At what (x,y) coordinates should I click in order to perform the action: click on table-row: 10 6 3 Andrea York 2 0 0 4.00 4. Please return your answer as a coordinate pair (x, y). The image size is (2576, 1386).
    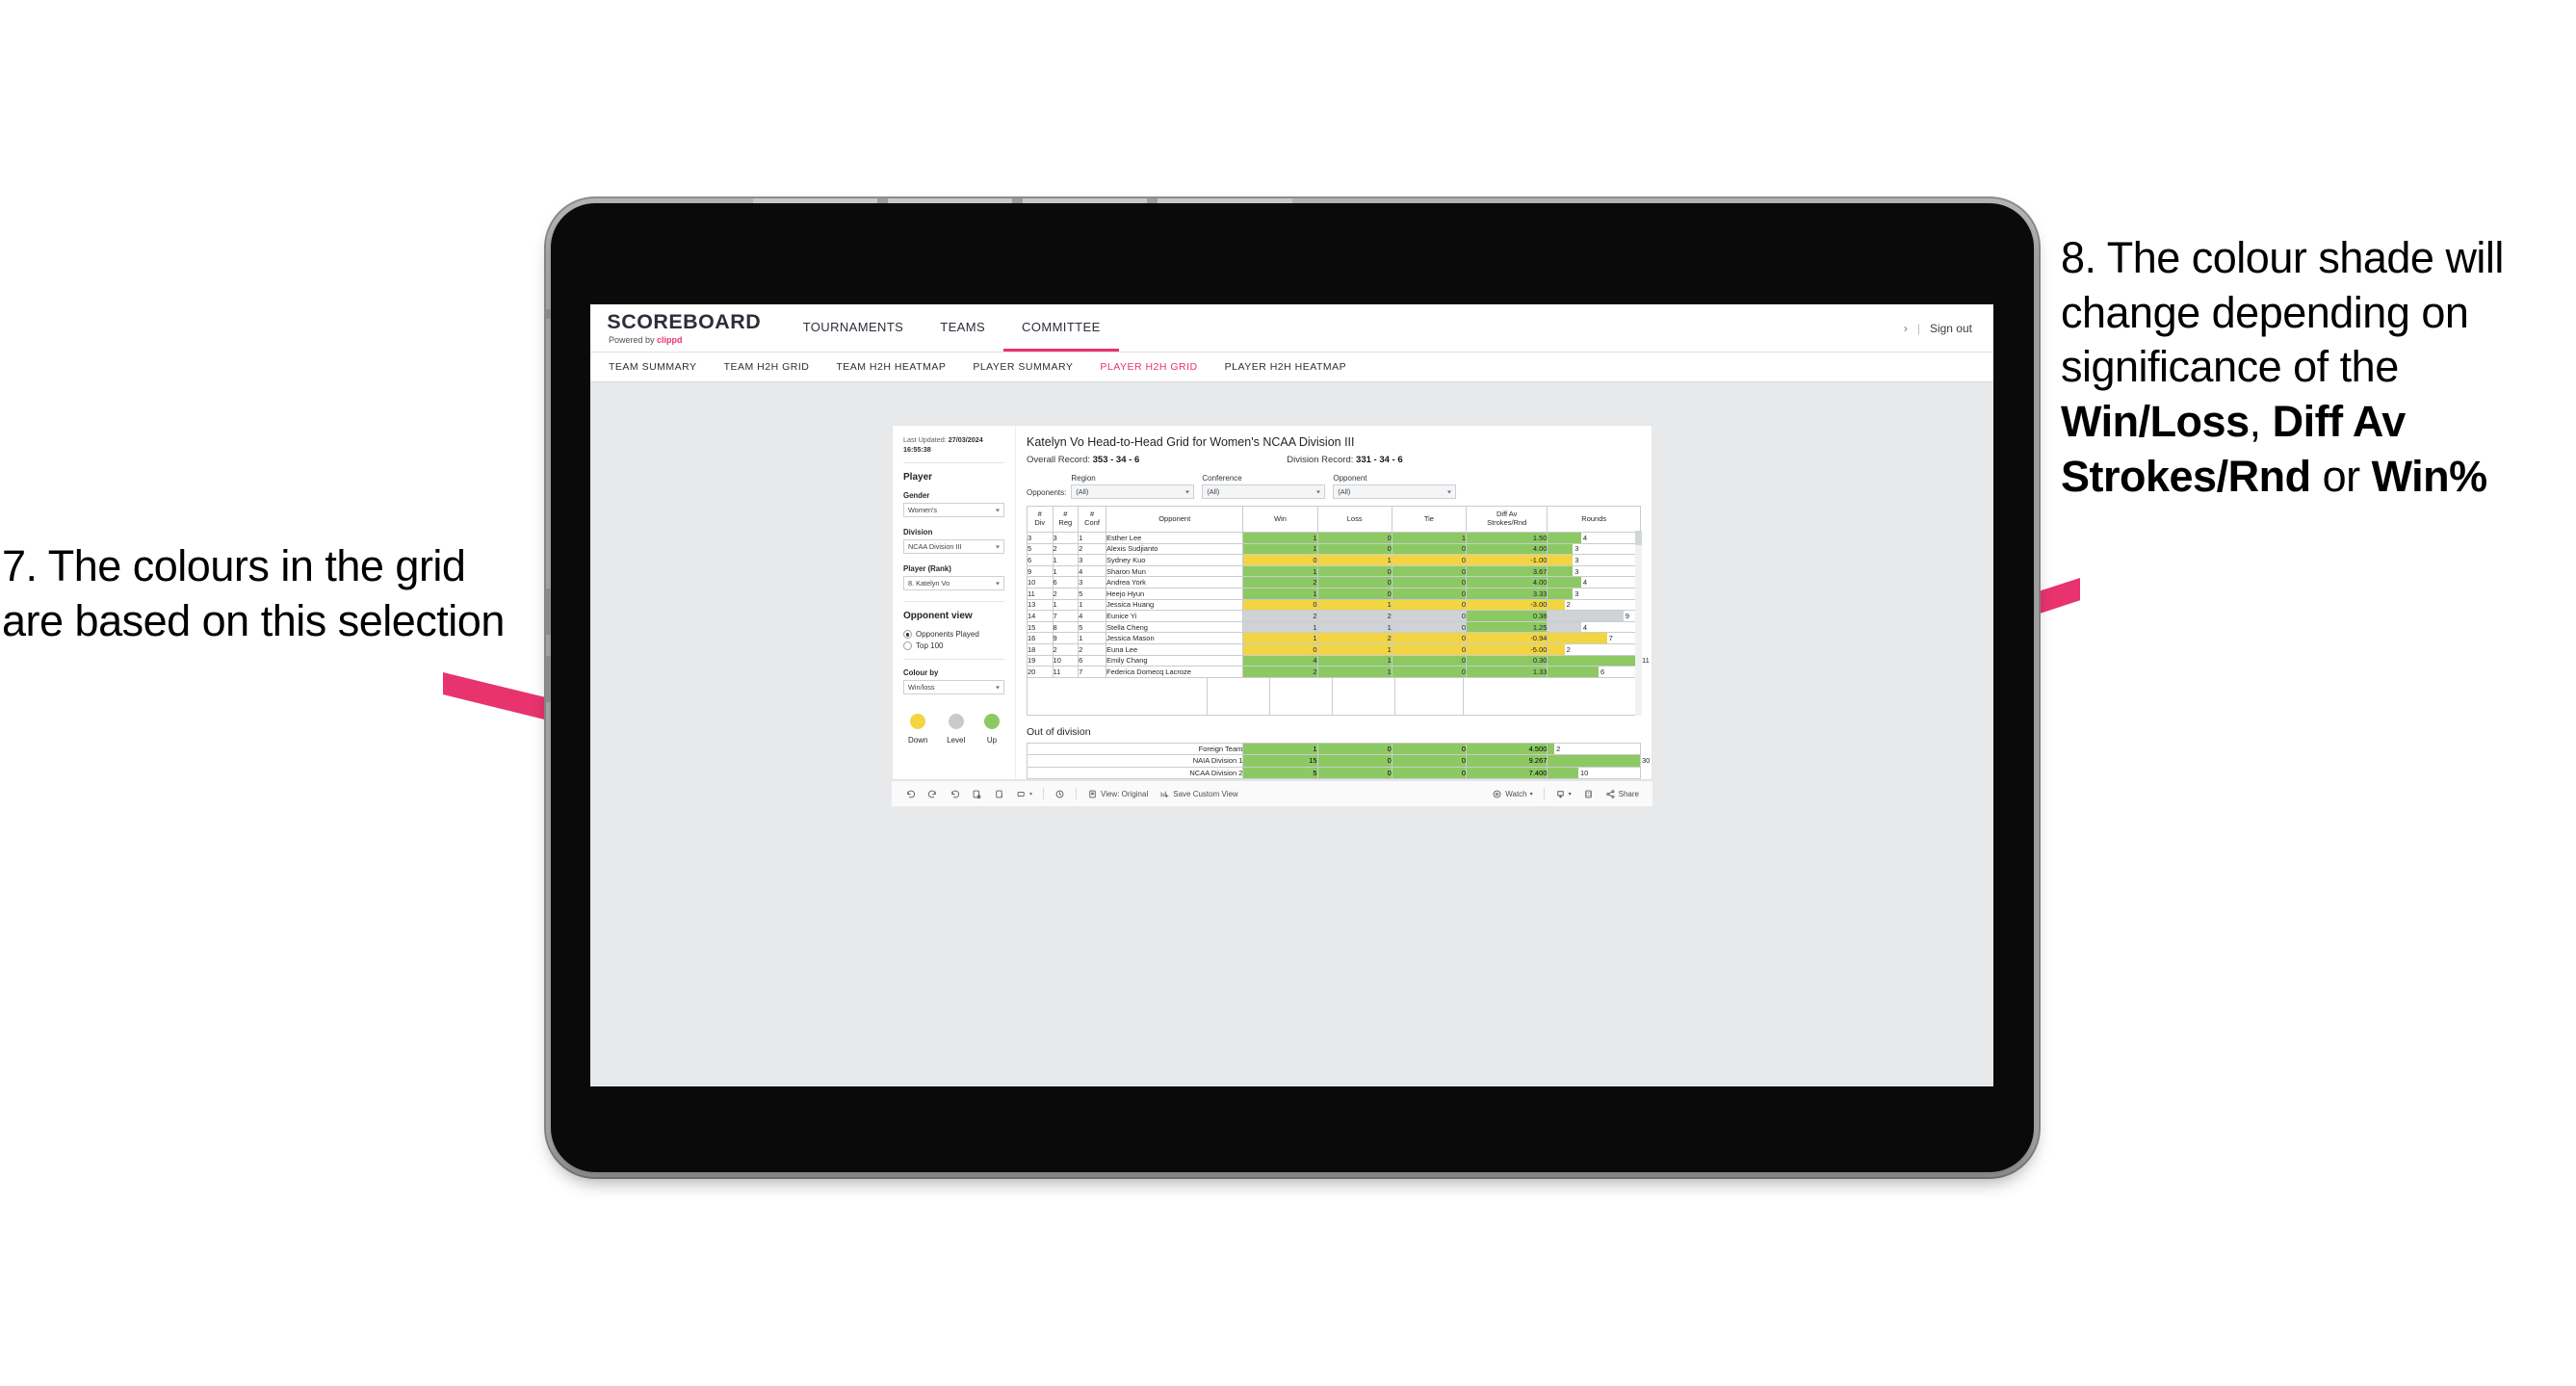
    Looking at the image, I should click on (1334, 582).